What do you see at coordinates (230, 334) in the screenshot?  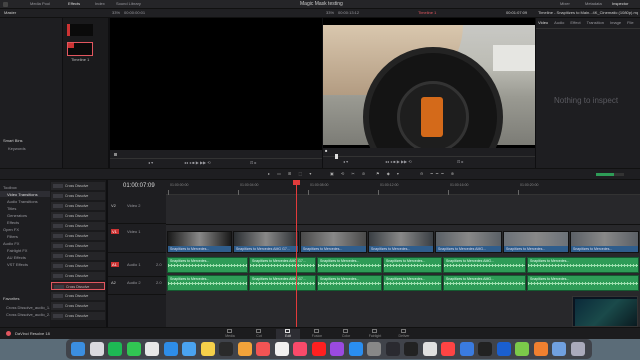 I see `tab-media: Media` at bounding box center [230, 334].